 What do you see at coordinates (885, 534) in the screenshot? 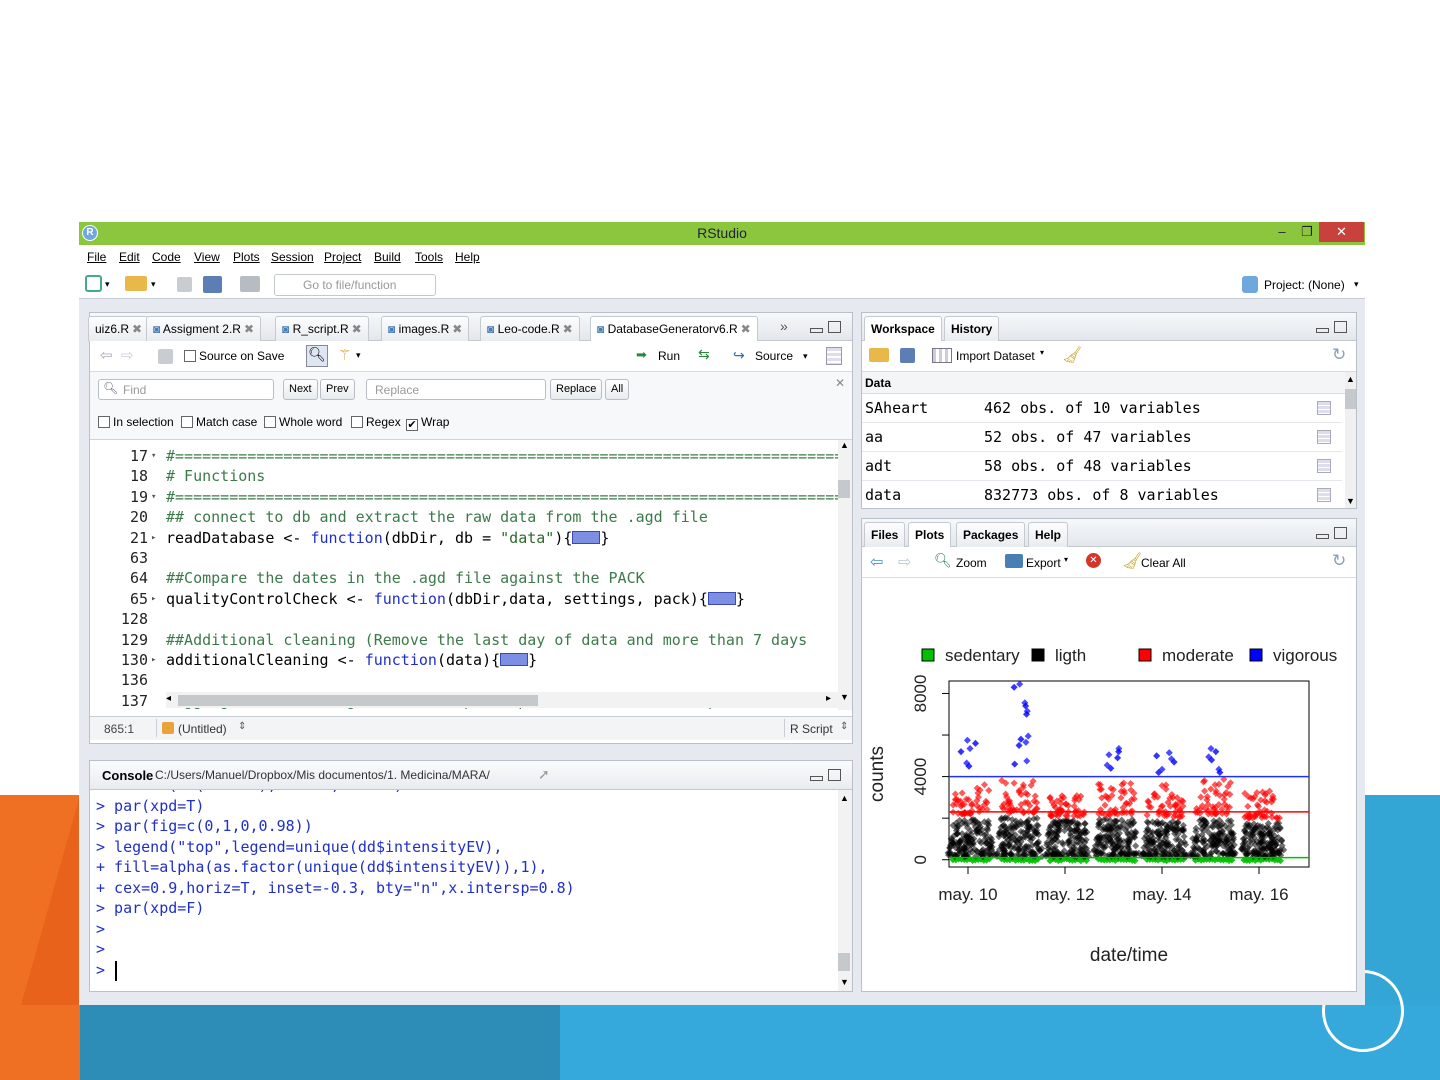
I see `tab-files: Files` at bounding box center [885, 534].